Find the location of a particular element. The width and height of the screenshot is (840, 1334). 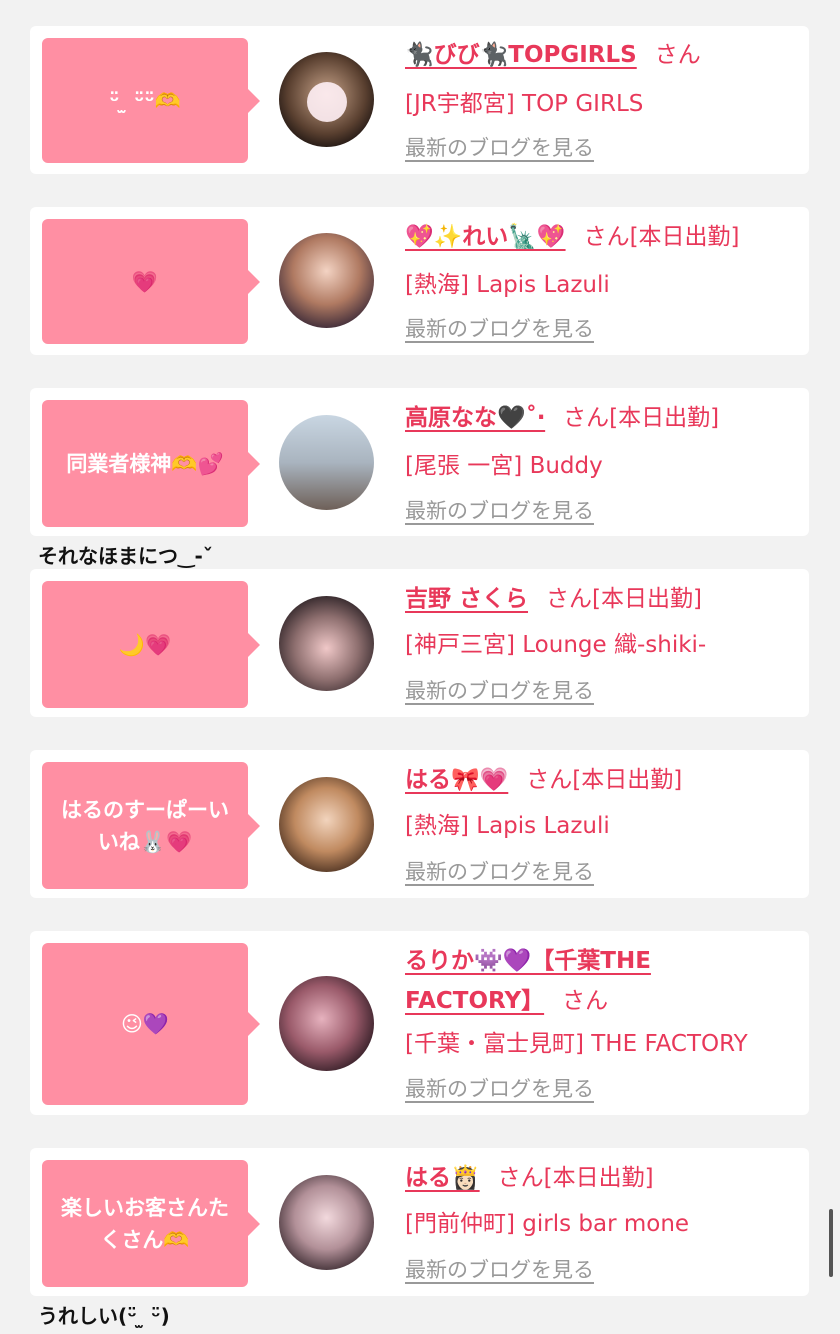

girl-name-line: 高原なな🖤˚‧ さん[本日出勤] is located at coordinates (600, 418).